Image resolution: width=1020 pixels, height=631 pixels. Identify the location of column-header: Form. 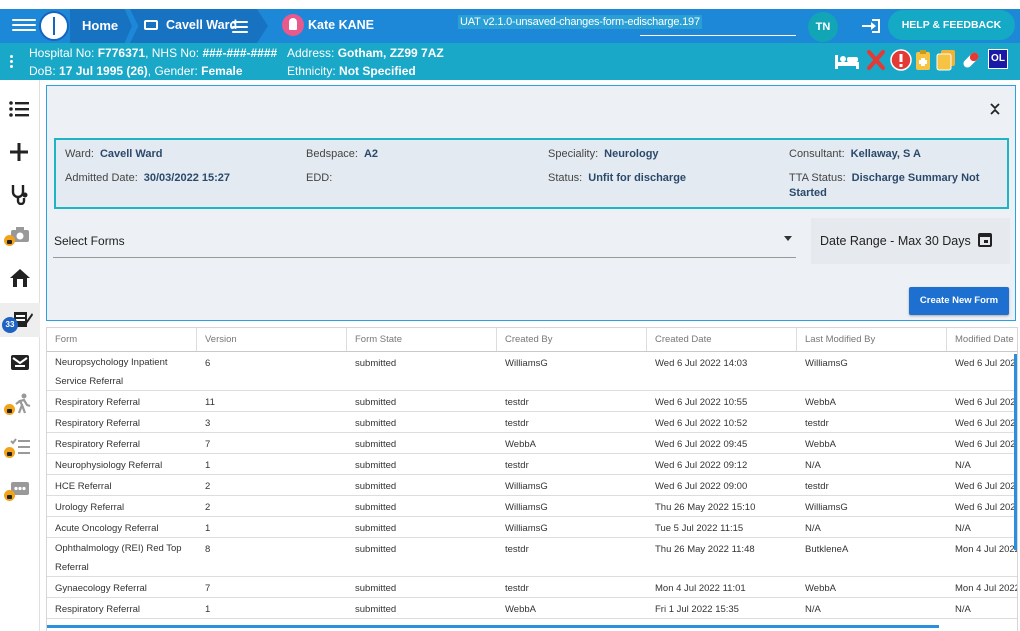
(122, 339).